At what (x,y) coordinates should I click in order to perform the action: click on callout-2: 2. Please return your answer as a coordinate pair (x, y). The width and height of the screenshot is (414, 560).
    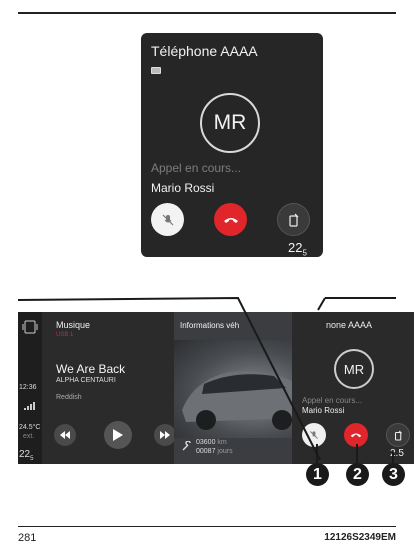
    Looking at the image, I should click on (357, 474).